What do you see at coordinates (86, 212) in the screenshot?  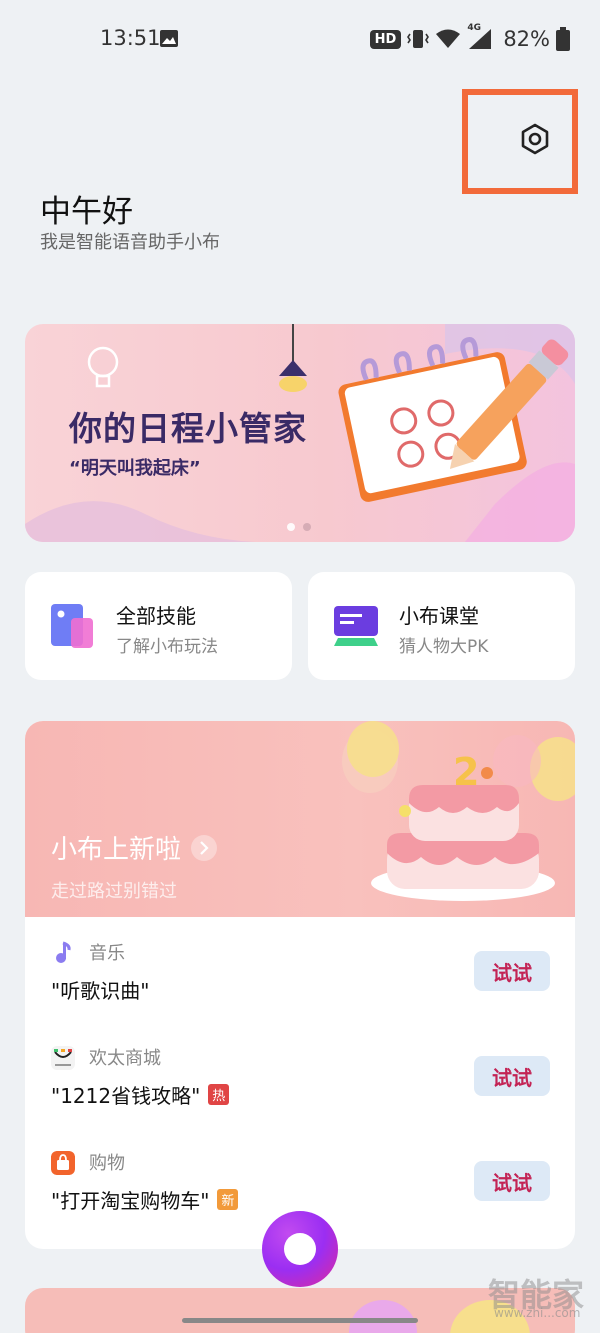 I see `greeting-title: 中午好` at bounding box center [86, 212].